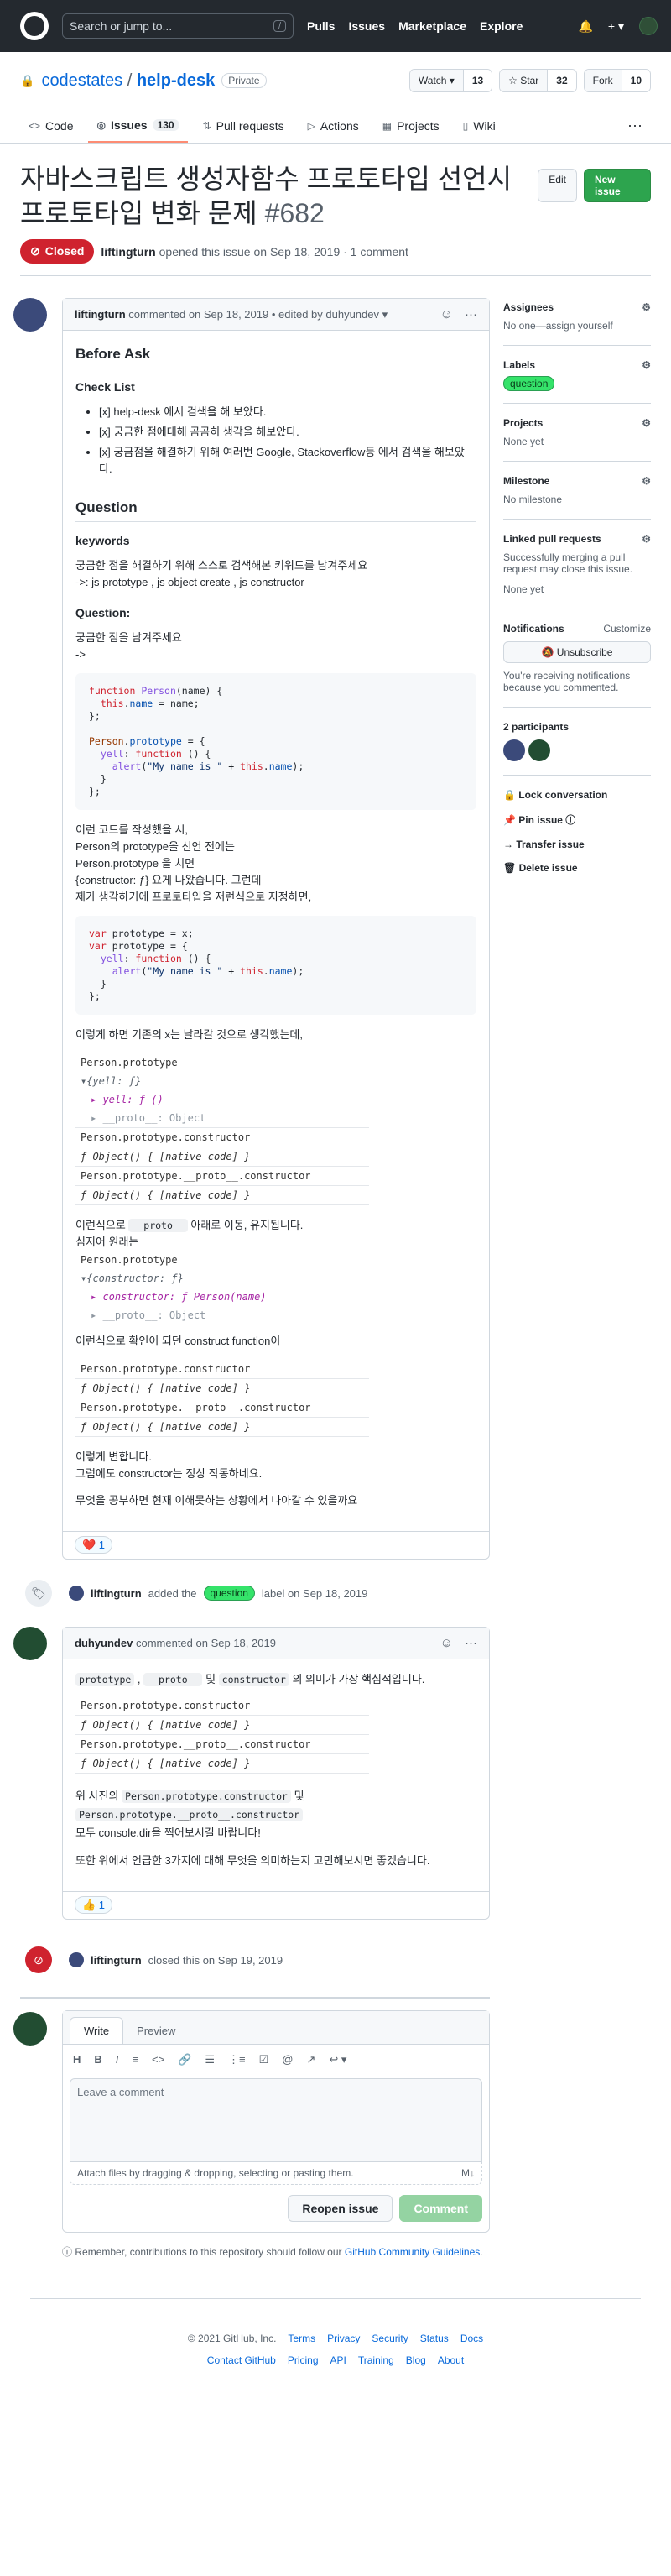  I want to click on issue-author-link: liftingturn, so click(128, 252).